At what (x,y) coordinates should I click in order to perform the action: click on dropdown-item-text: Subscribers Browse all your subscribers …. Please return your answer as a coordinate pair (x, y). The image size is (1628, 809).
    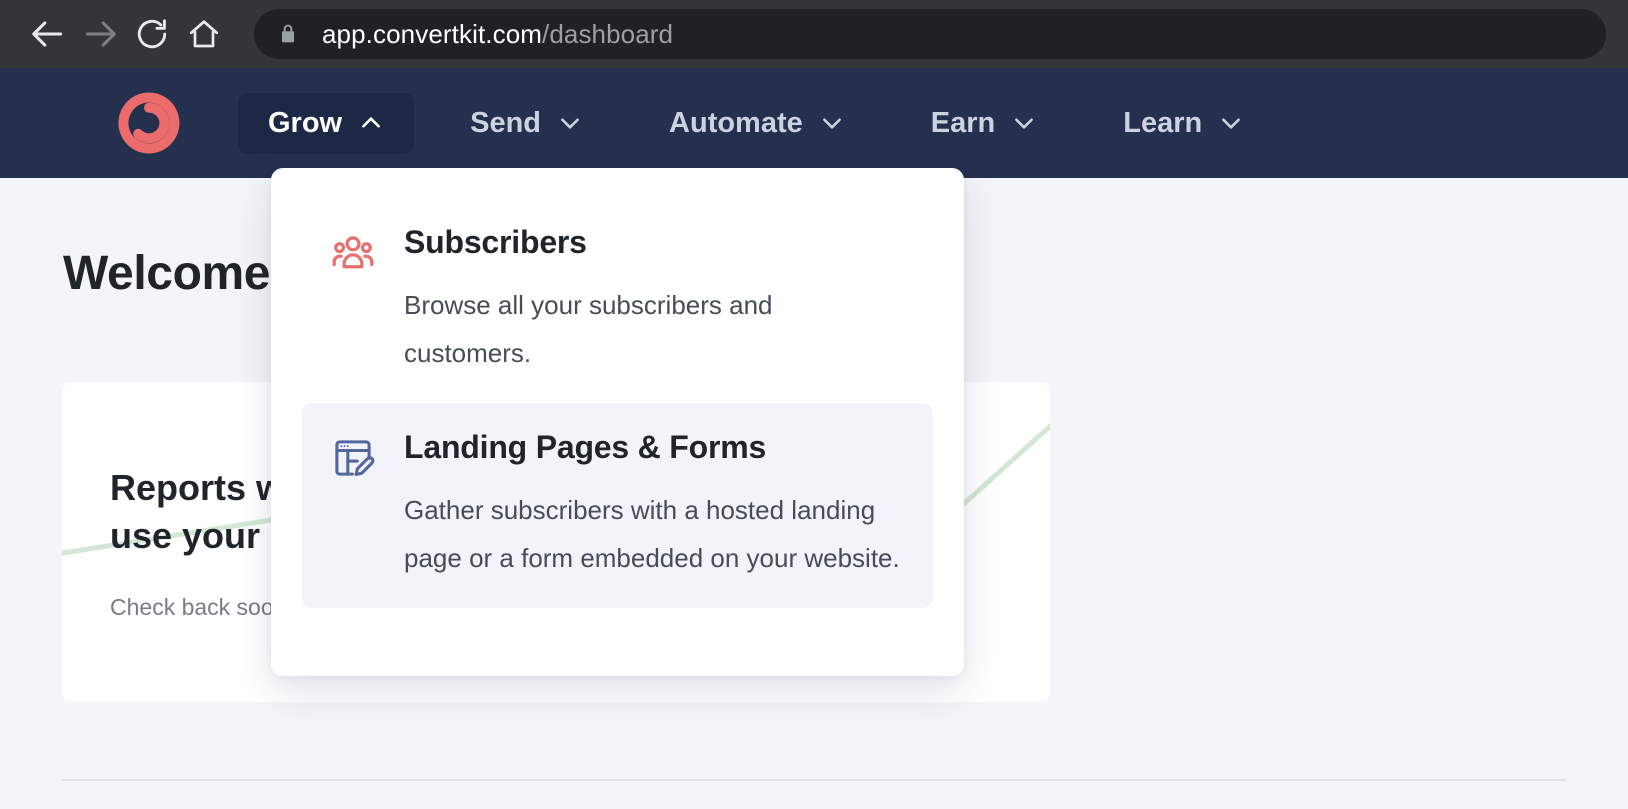
    Looking at the image, I should click on (654, 300).